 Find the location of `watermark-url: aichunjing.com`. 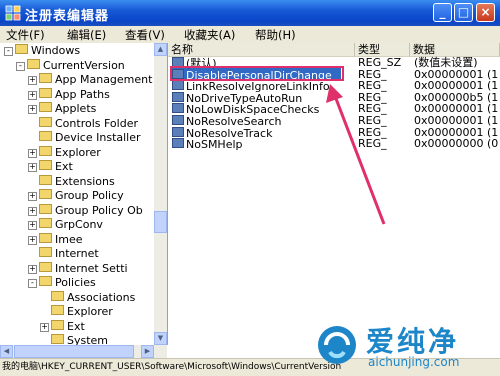

watermark-url: aichunjing.com is located at coordinates (414, 362).